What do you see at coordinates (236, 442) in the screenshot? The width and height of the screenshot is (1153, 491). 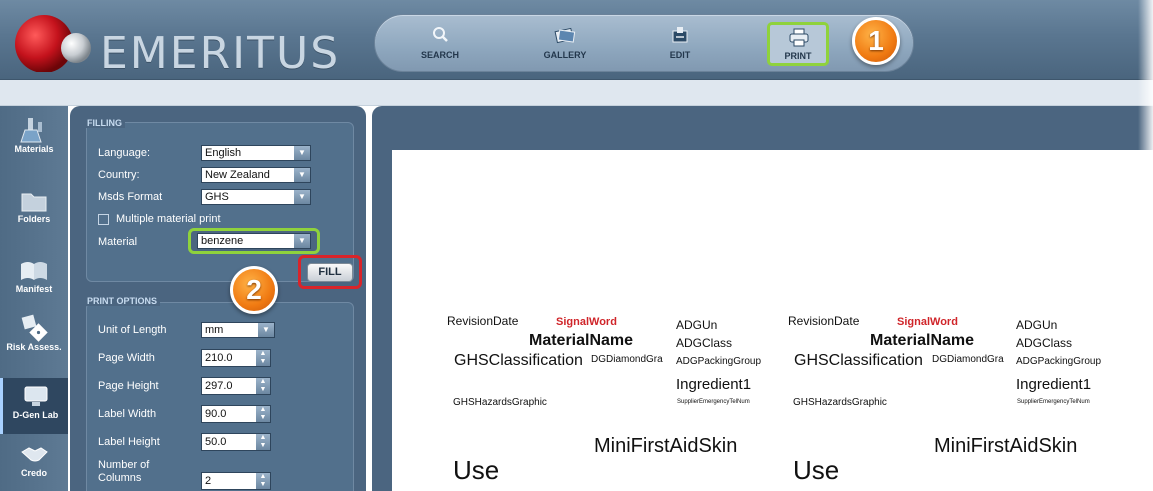 I see `label-height-stepper: 50.0 ▲ ▼` at bounding box center [236, 442].